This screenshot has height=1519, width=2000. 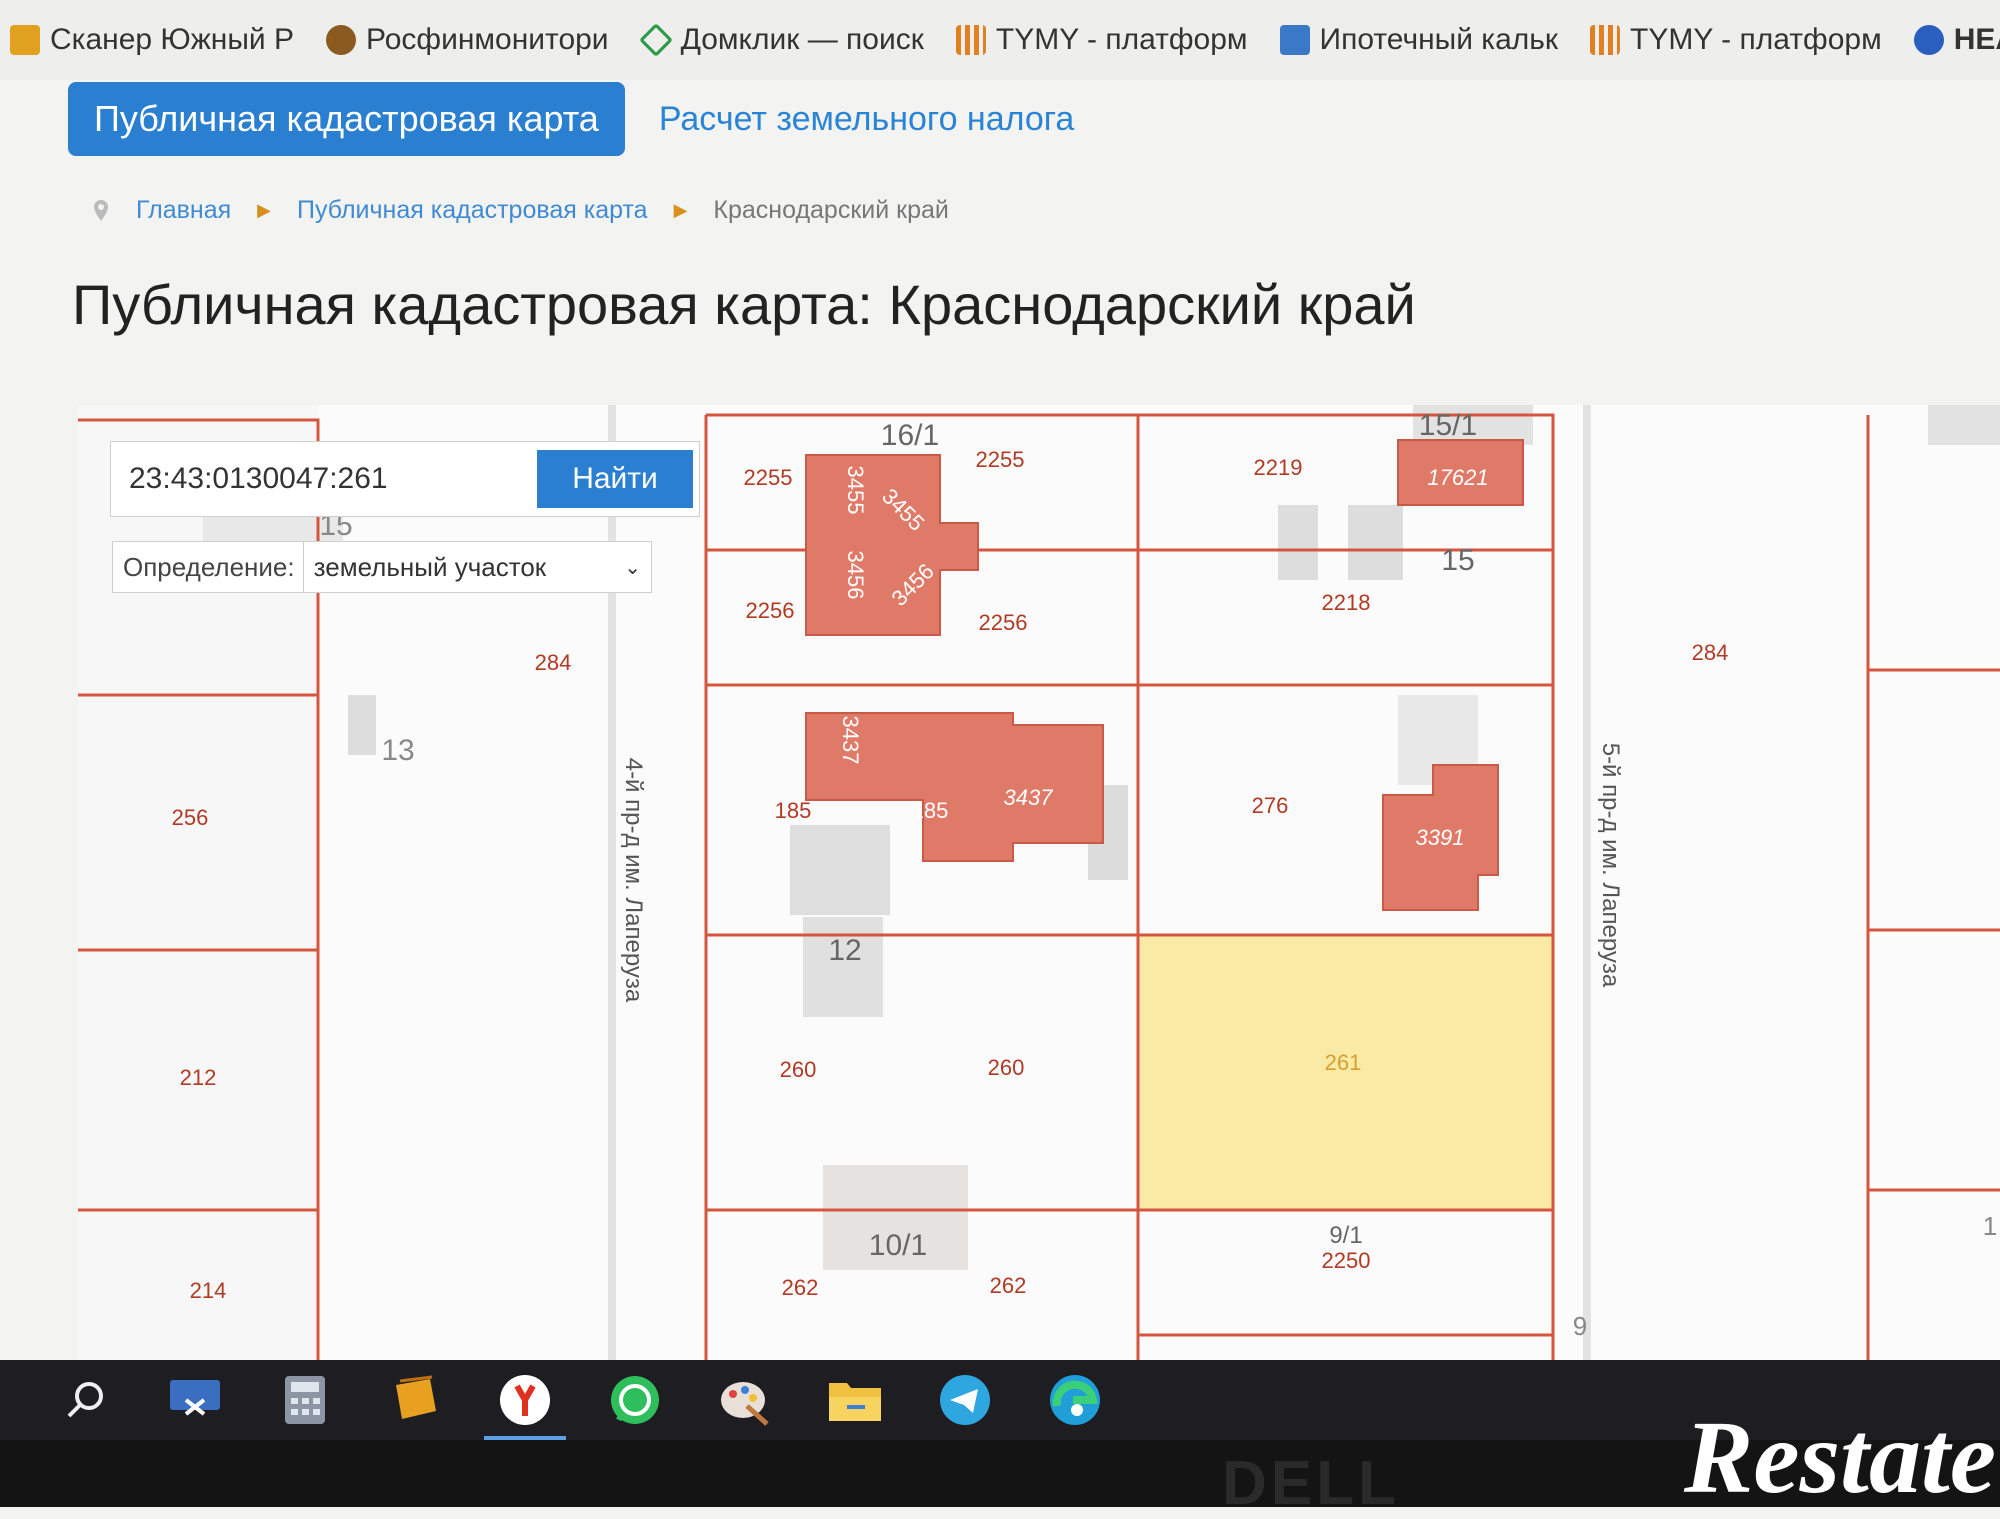 I want to click on map-label: 9/1, so click(x=1345, y=1235).